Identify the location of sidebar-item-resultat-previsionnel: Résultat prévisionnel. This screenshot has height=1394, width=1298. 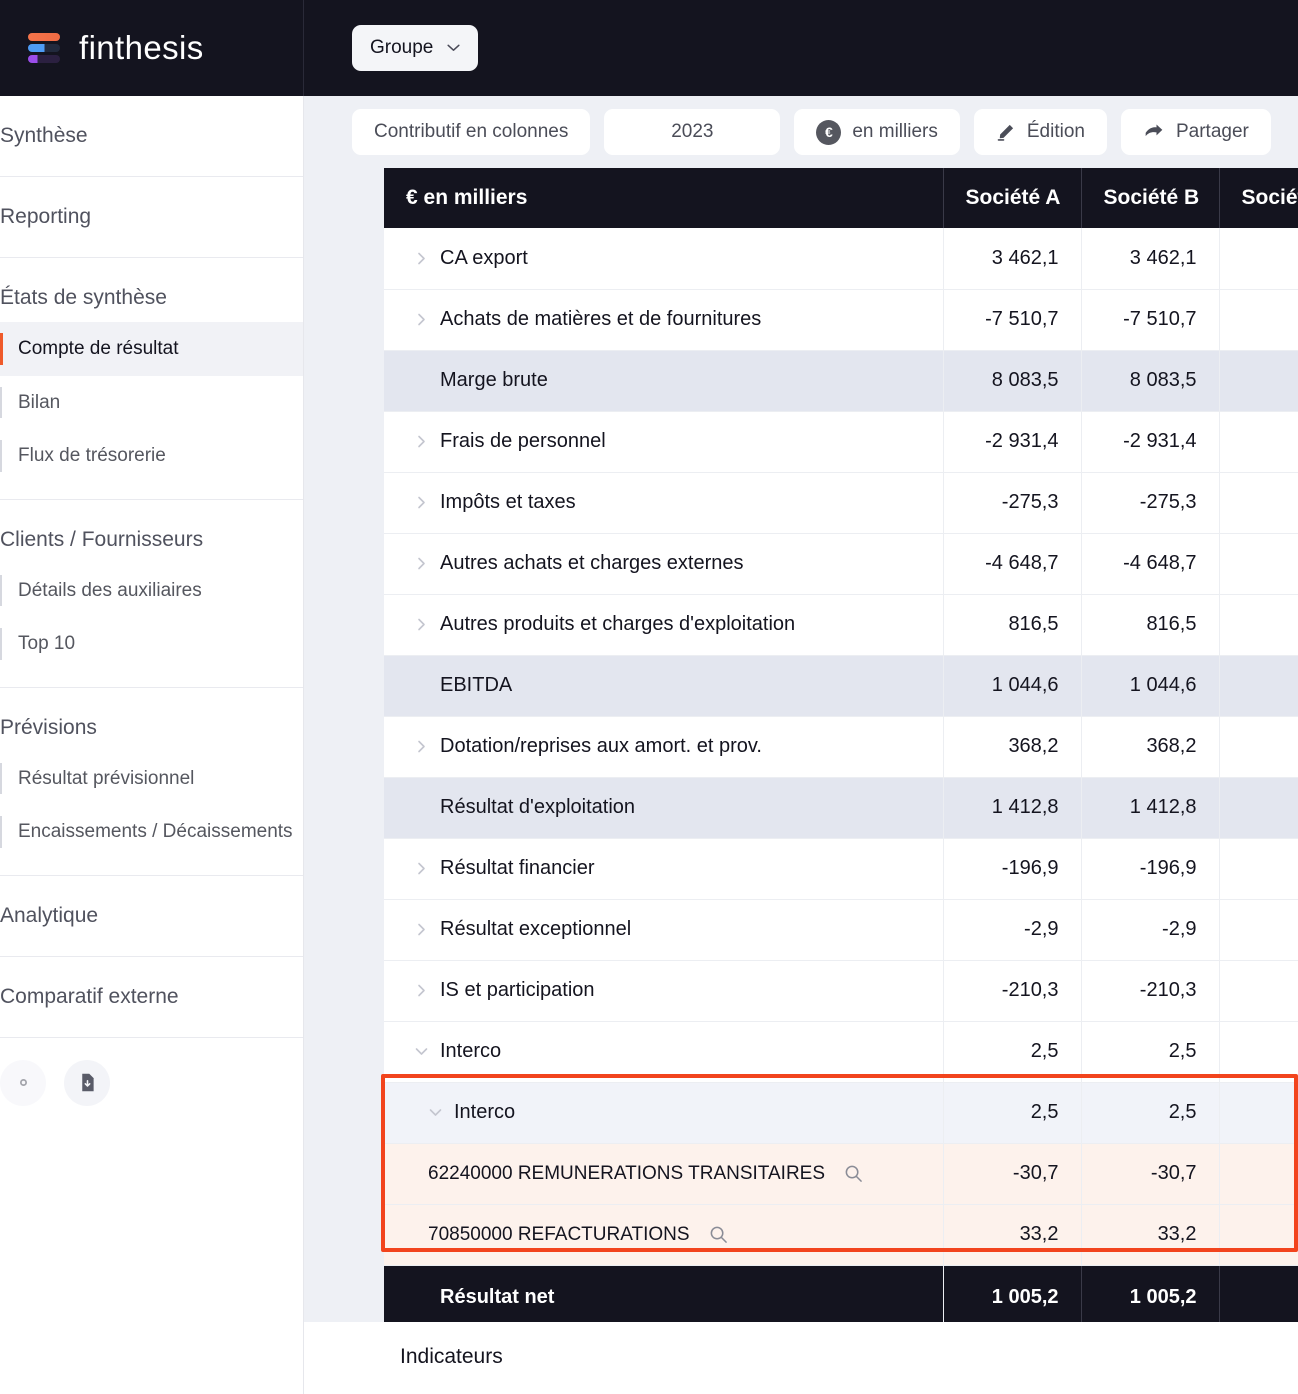
(151, 779).